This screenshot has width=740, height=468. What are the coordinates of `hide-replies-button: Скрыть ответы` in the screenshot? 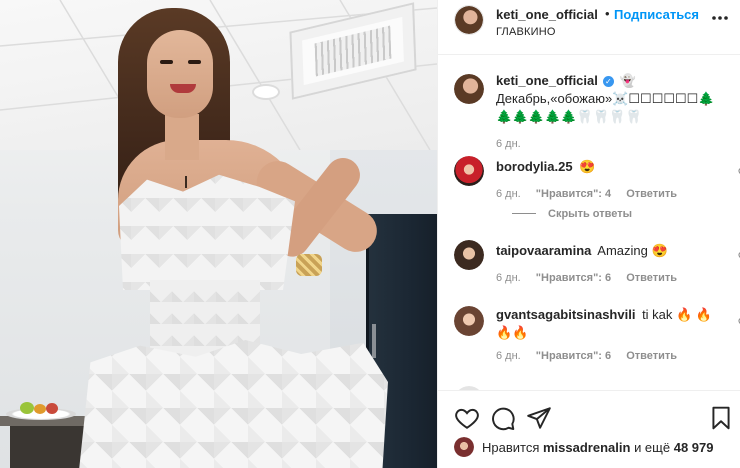 It's located at (572, 214).